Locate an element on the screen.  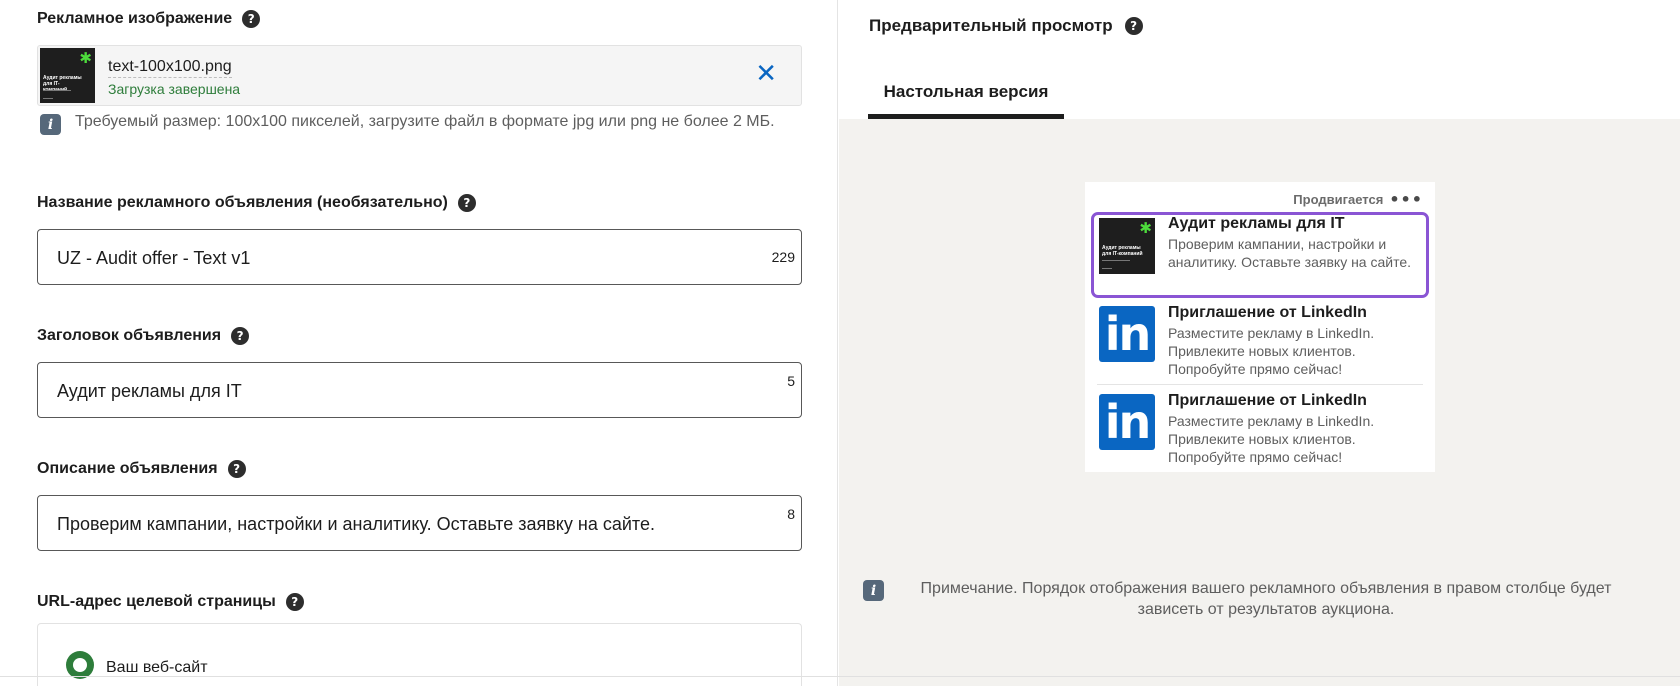
url-label: URL-адрес целевой страницы ? is located at coordinates (170, 602).